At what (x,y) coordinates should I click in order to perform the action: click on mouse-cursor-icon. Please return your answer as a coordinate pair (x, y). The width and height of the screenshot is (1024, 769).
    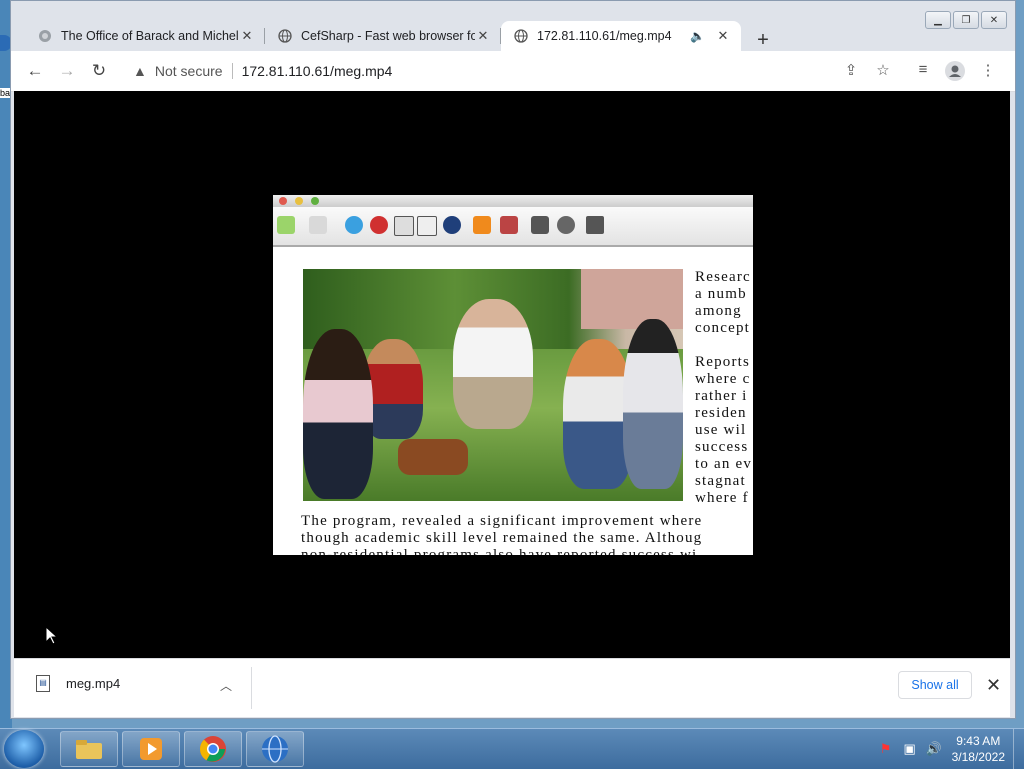
    Looking at the image, I should click on (52, 635).